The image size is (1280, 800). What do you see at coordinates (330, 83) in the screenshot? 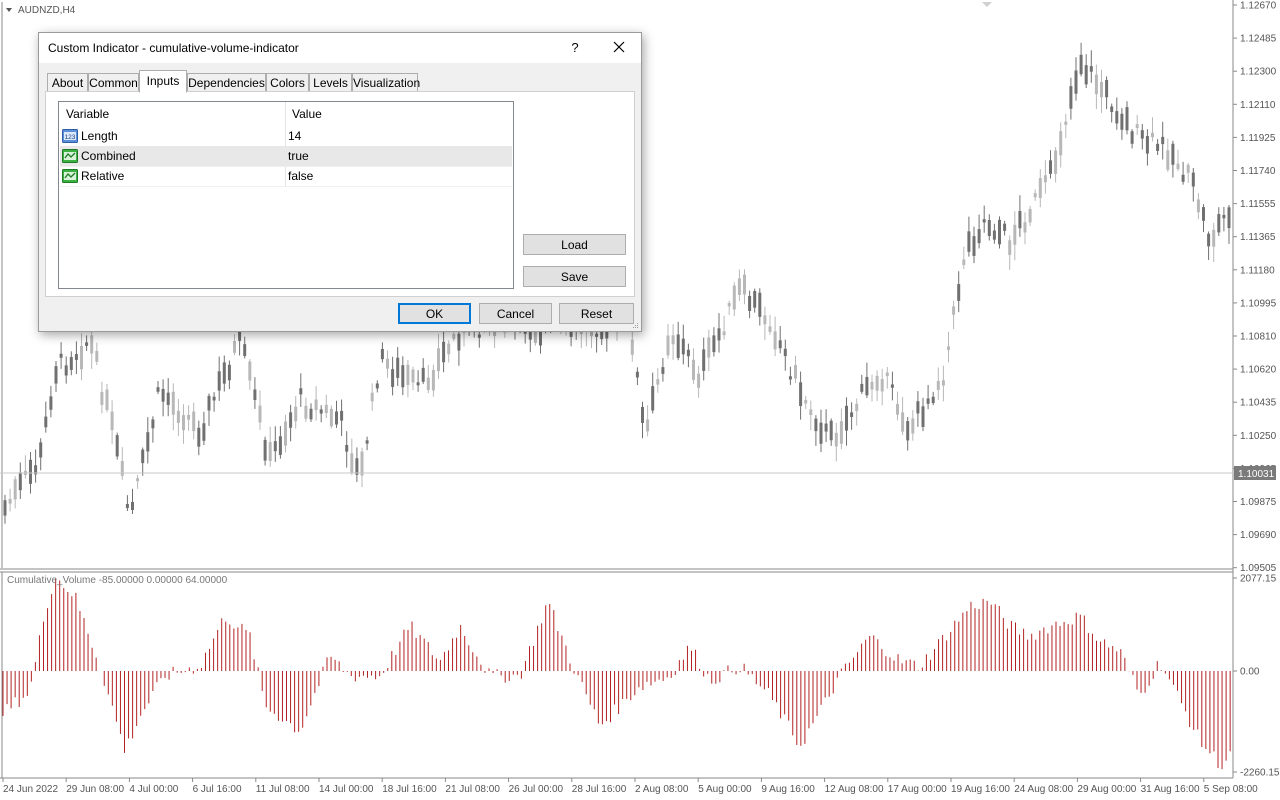
I see `tab-levels: Levels` at bounding box center [330, 83].